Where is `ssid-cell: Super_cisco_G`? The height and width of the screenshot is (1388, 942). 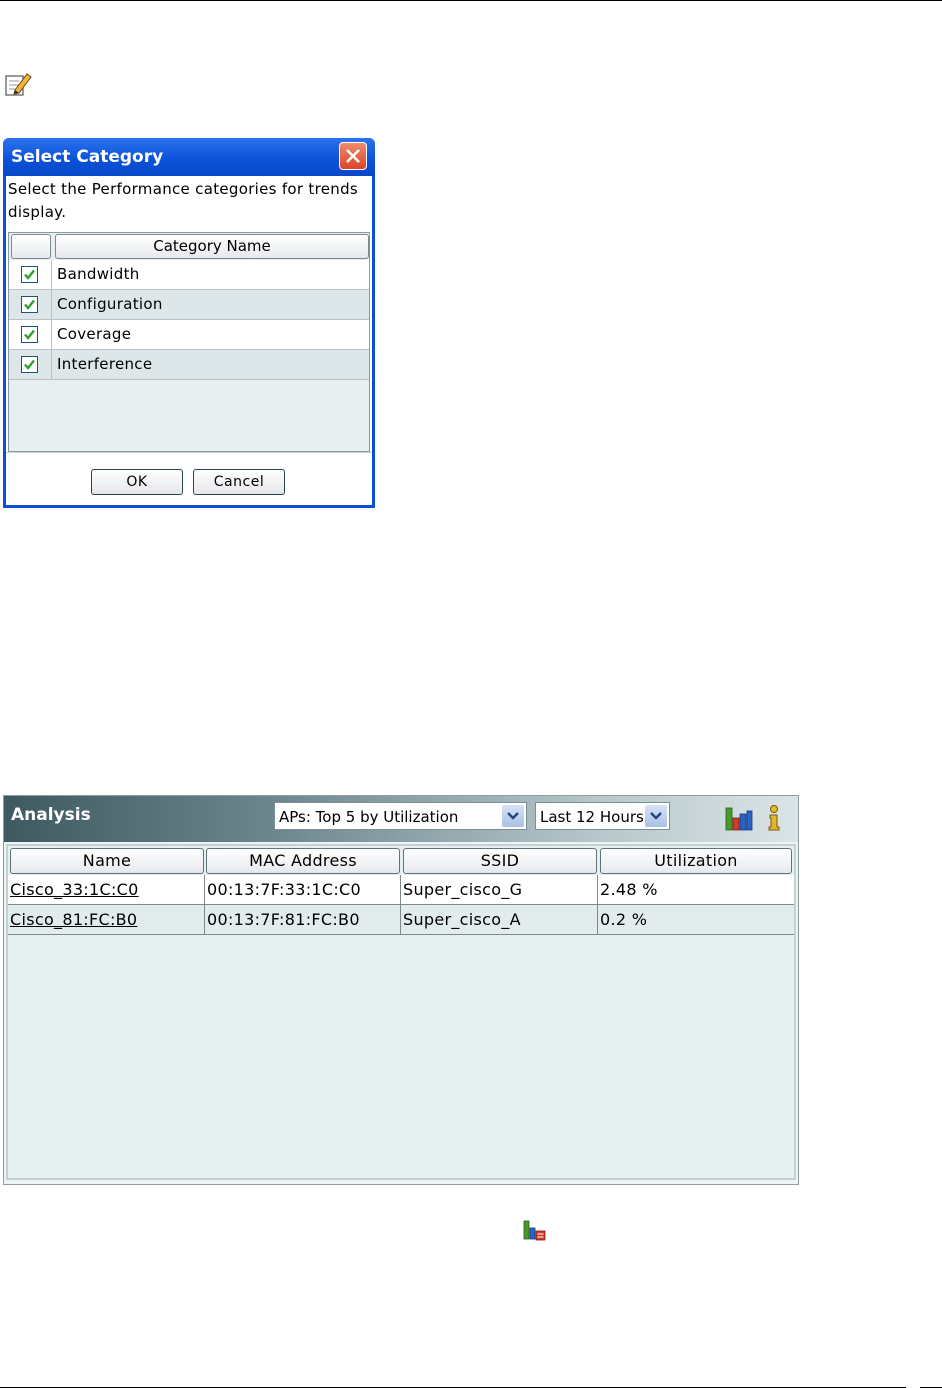 ssid-cell: Super_cisco_G is located at coordinates (463, 889).